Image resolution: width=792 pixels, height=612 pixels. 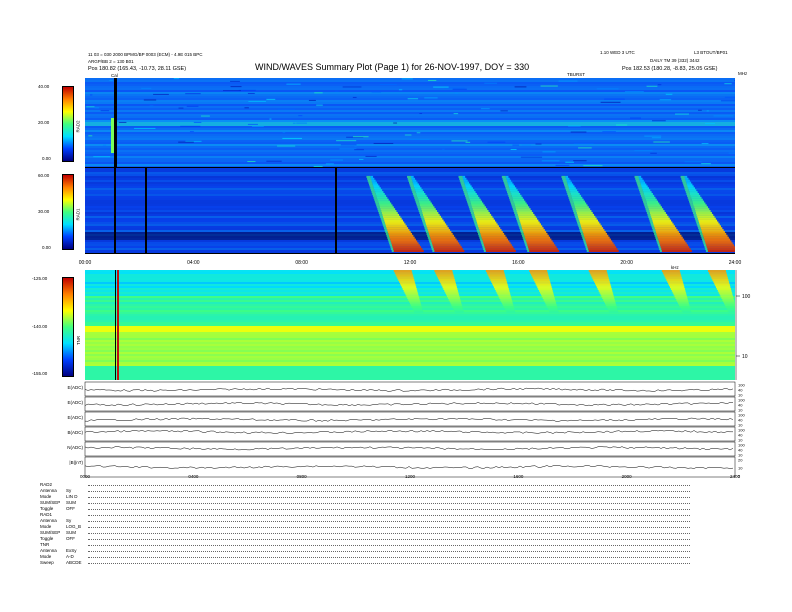 I want to click on config-value: SUM, so click(x=71, y=532).